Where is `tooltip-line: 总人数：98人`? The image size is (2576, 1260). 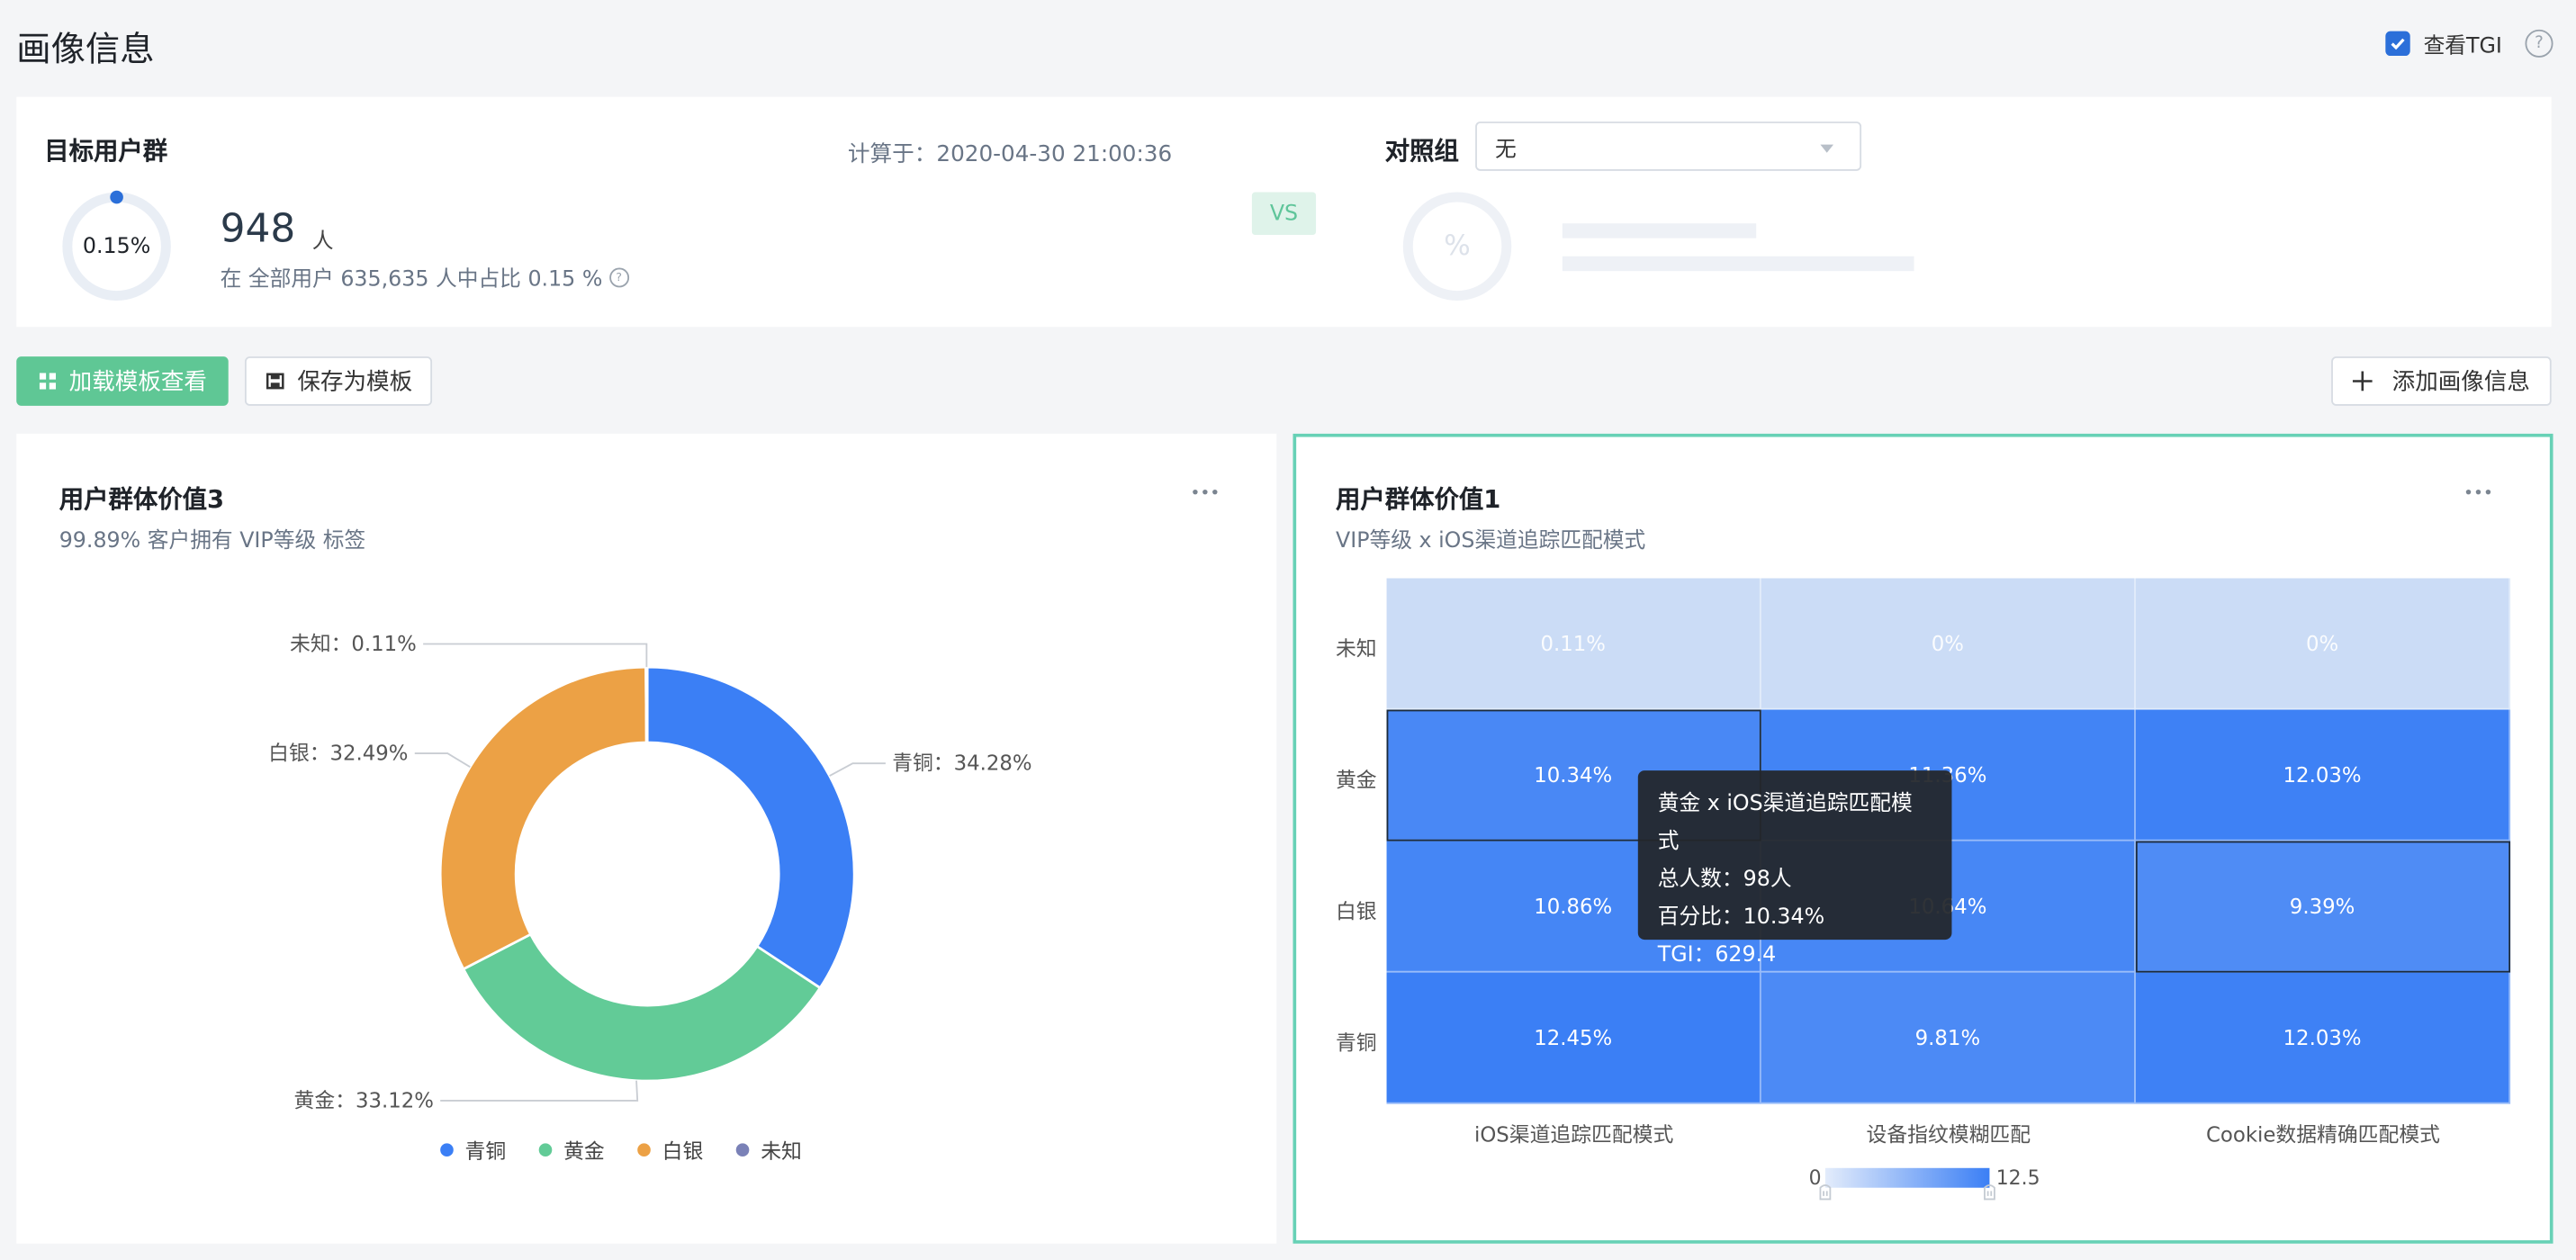
tooltip-line: 总人数：98人 is located at coordinates (1724, 880).